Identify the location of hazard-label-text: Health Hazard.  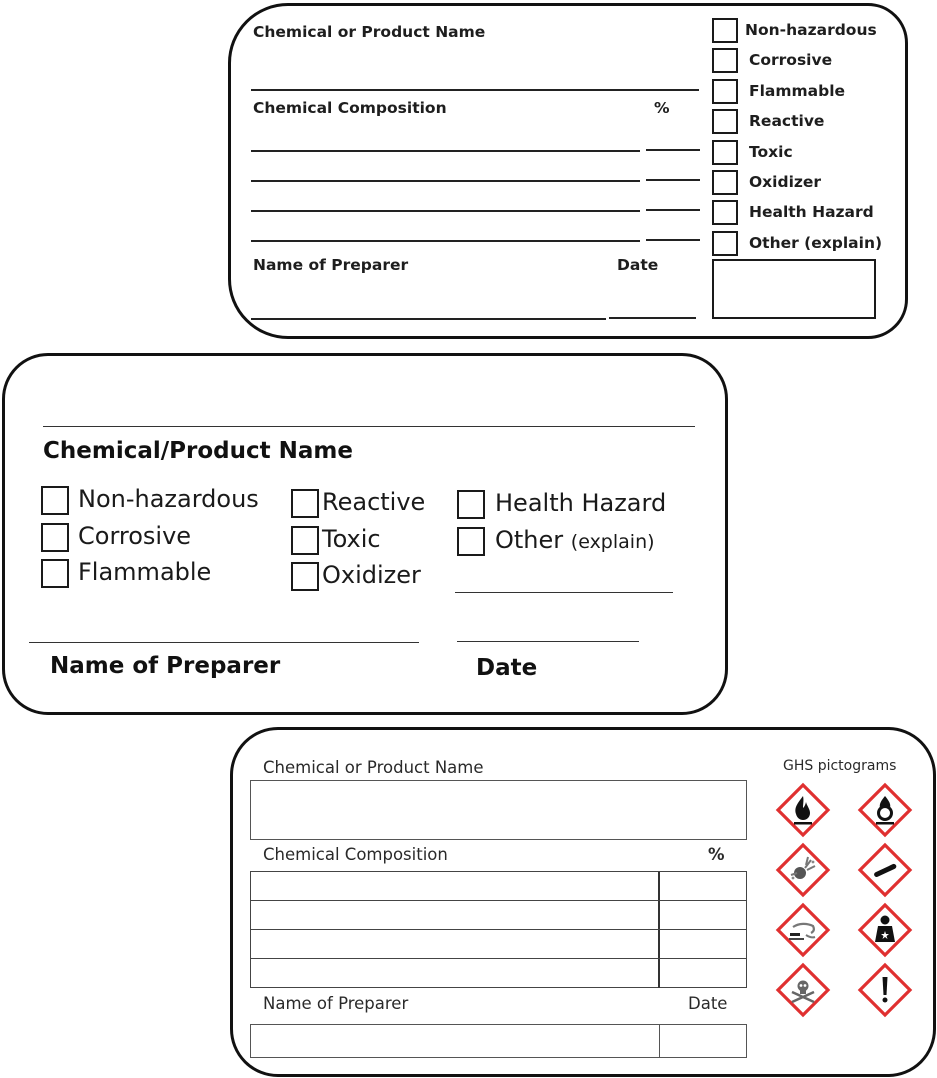
(581, 503).